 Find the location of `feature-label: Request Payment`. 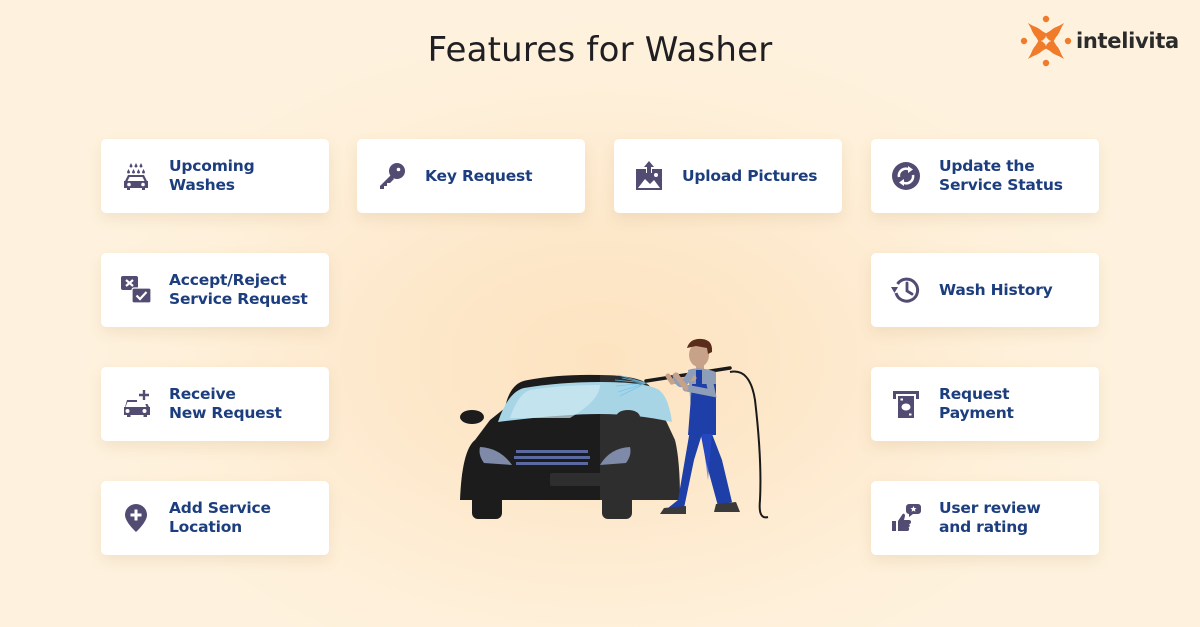

feature-label: Request Payment is located at coordinates (976, 403).